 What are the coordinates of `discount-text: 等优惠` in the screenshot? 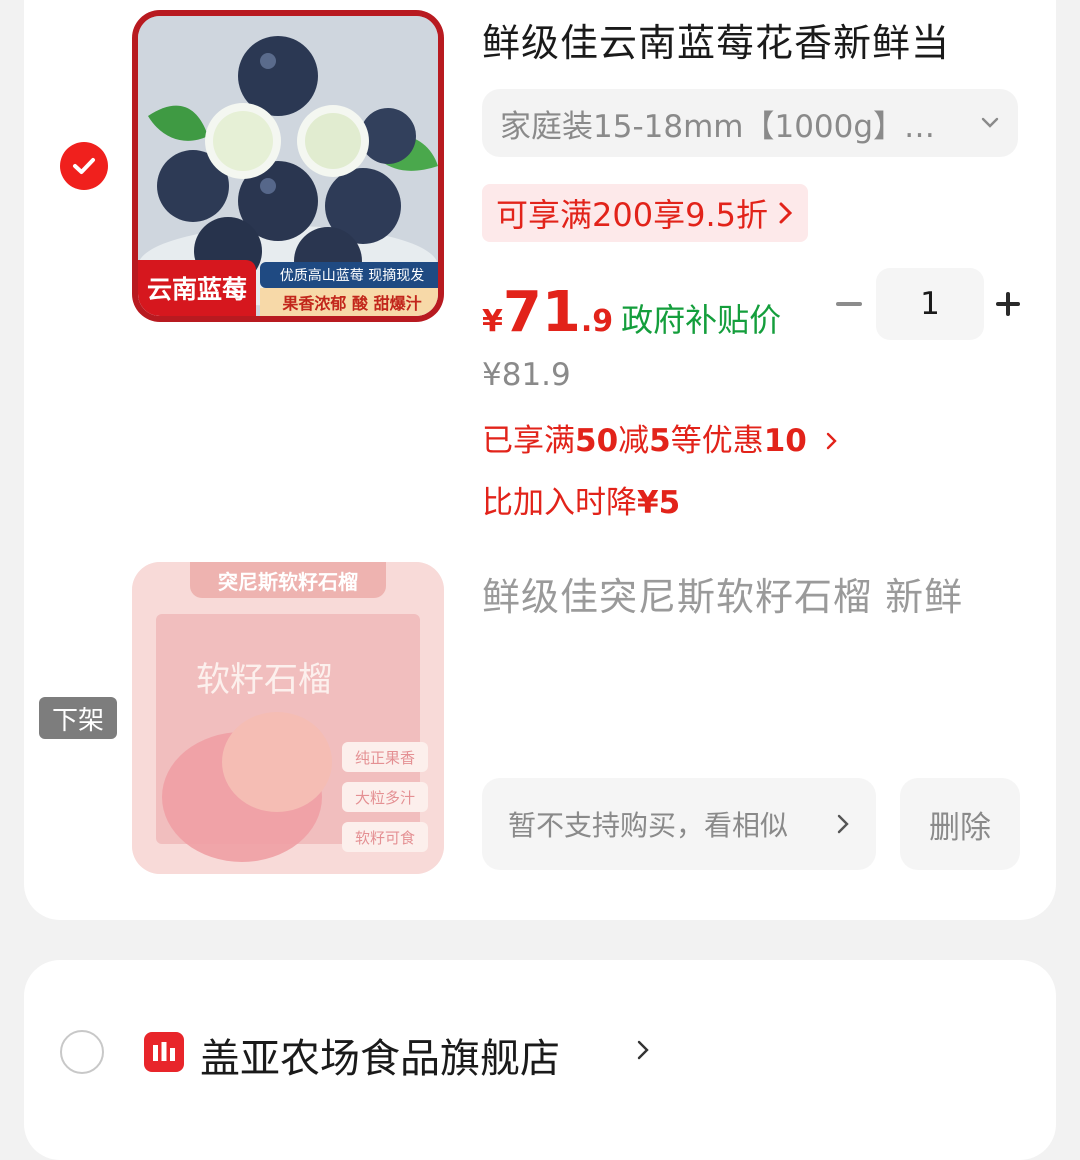 It's located at (717, 441).